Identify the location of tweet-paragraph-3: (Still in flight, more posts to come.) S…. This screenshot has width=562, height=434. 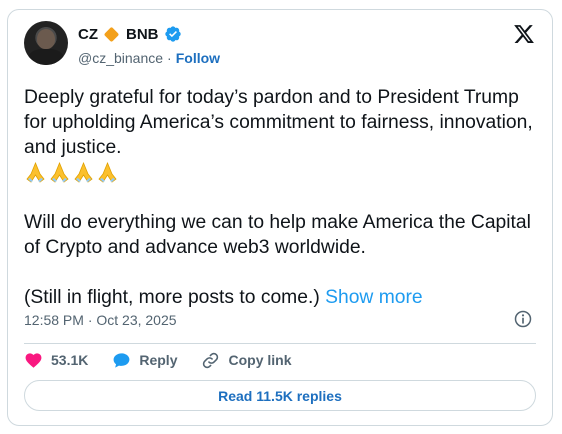
(279, 297).